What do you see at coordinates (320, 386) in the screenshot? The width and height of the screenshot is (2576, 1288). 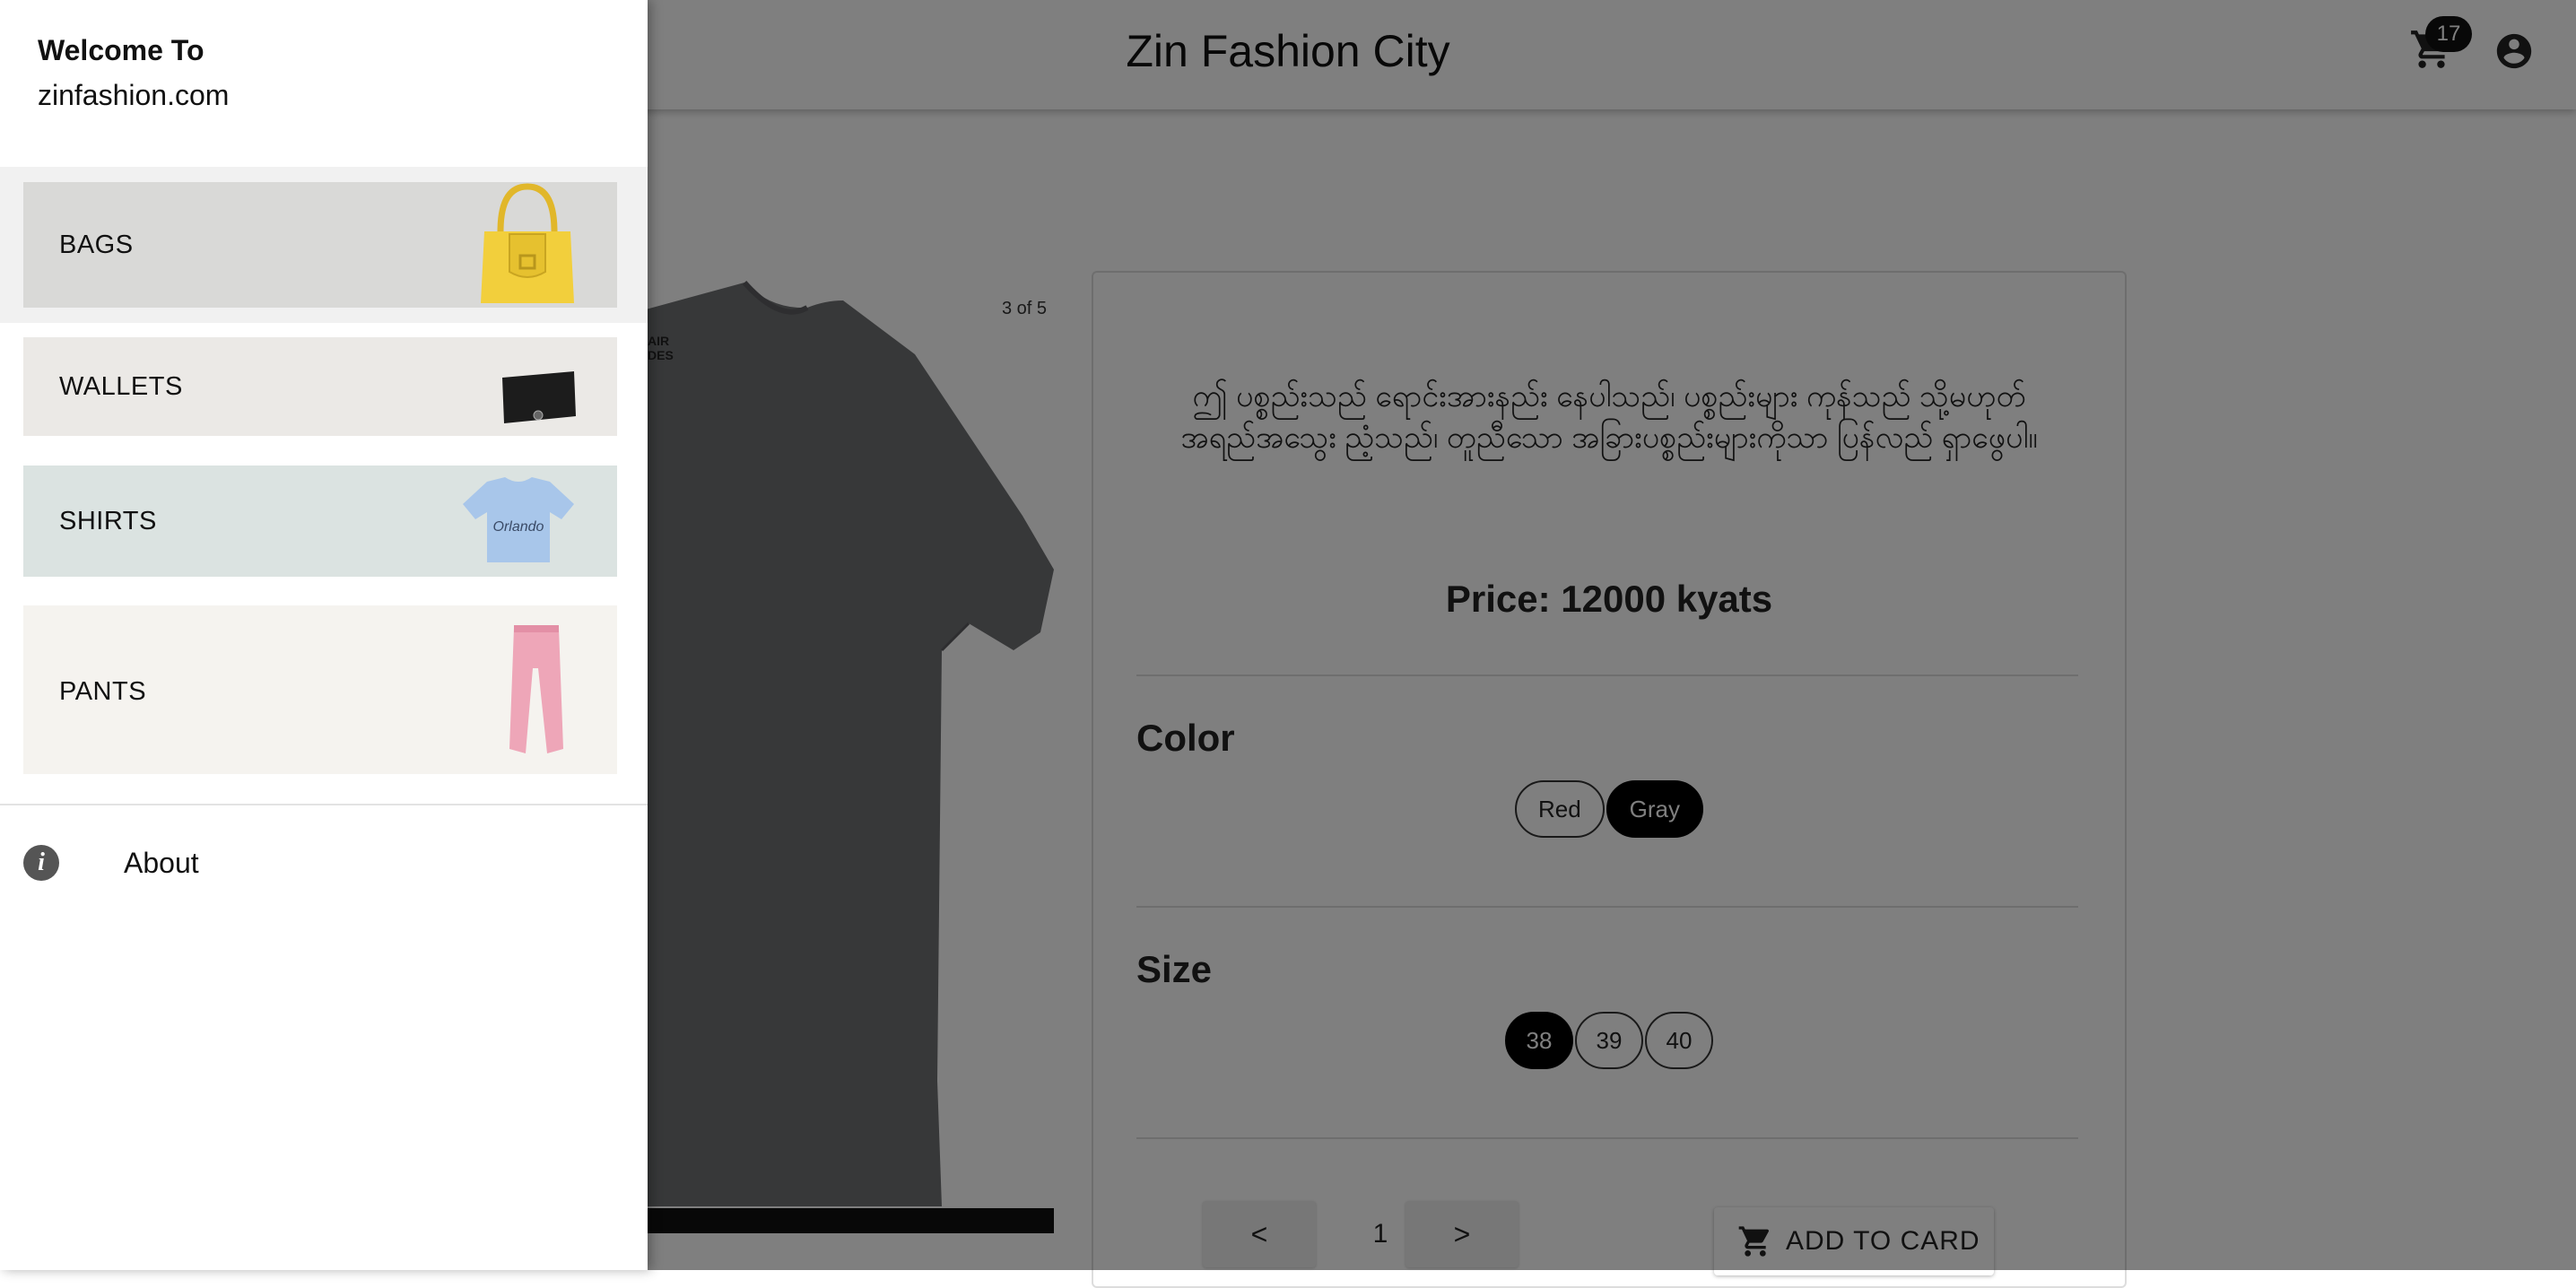 I see `category-wallets: WALLETS` at bounding box center [320, 386].